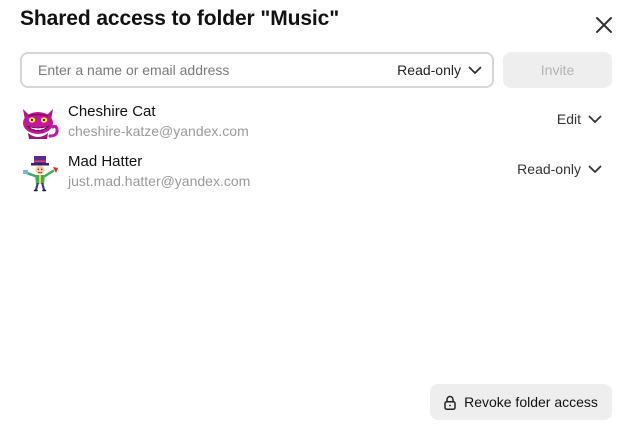 This screenshot has width=629, height=440. I want to click on revoke-label: Revoke folder access, so click(531, 402).